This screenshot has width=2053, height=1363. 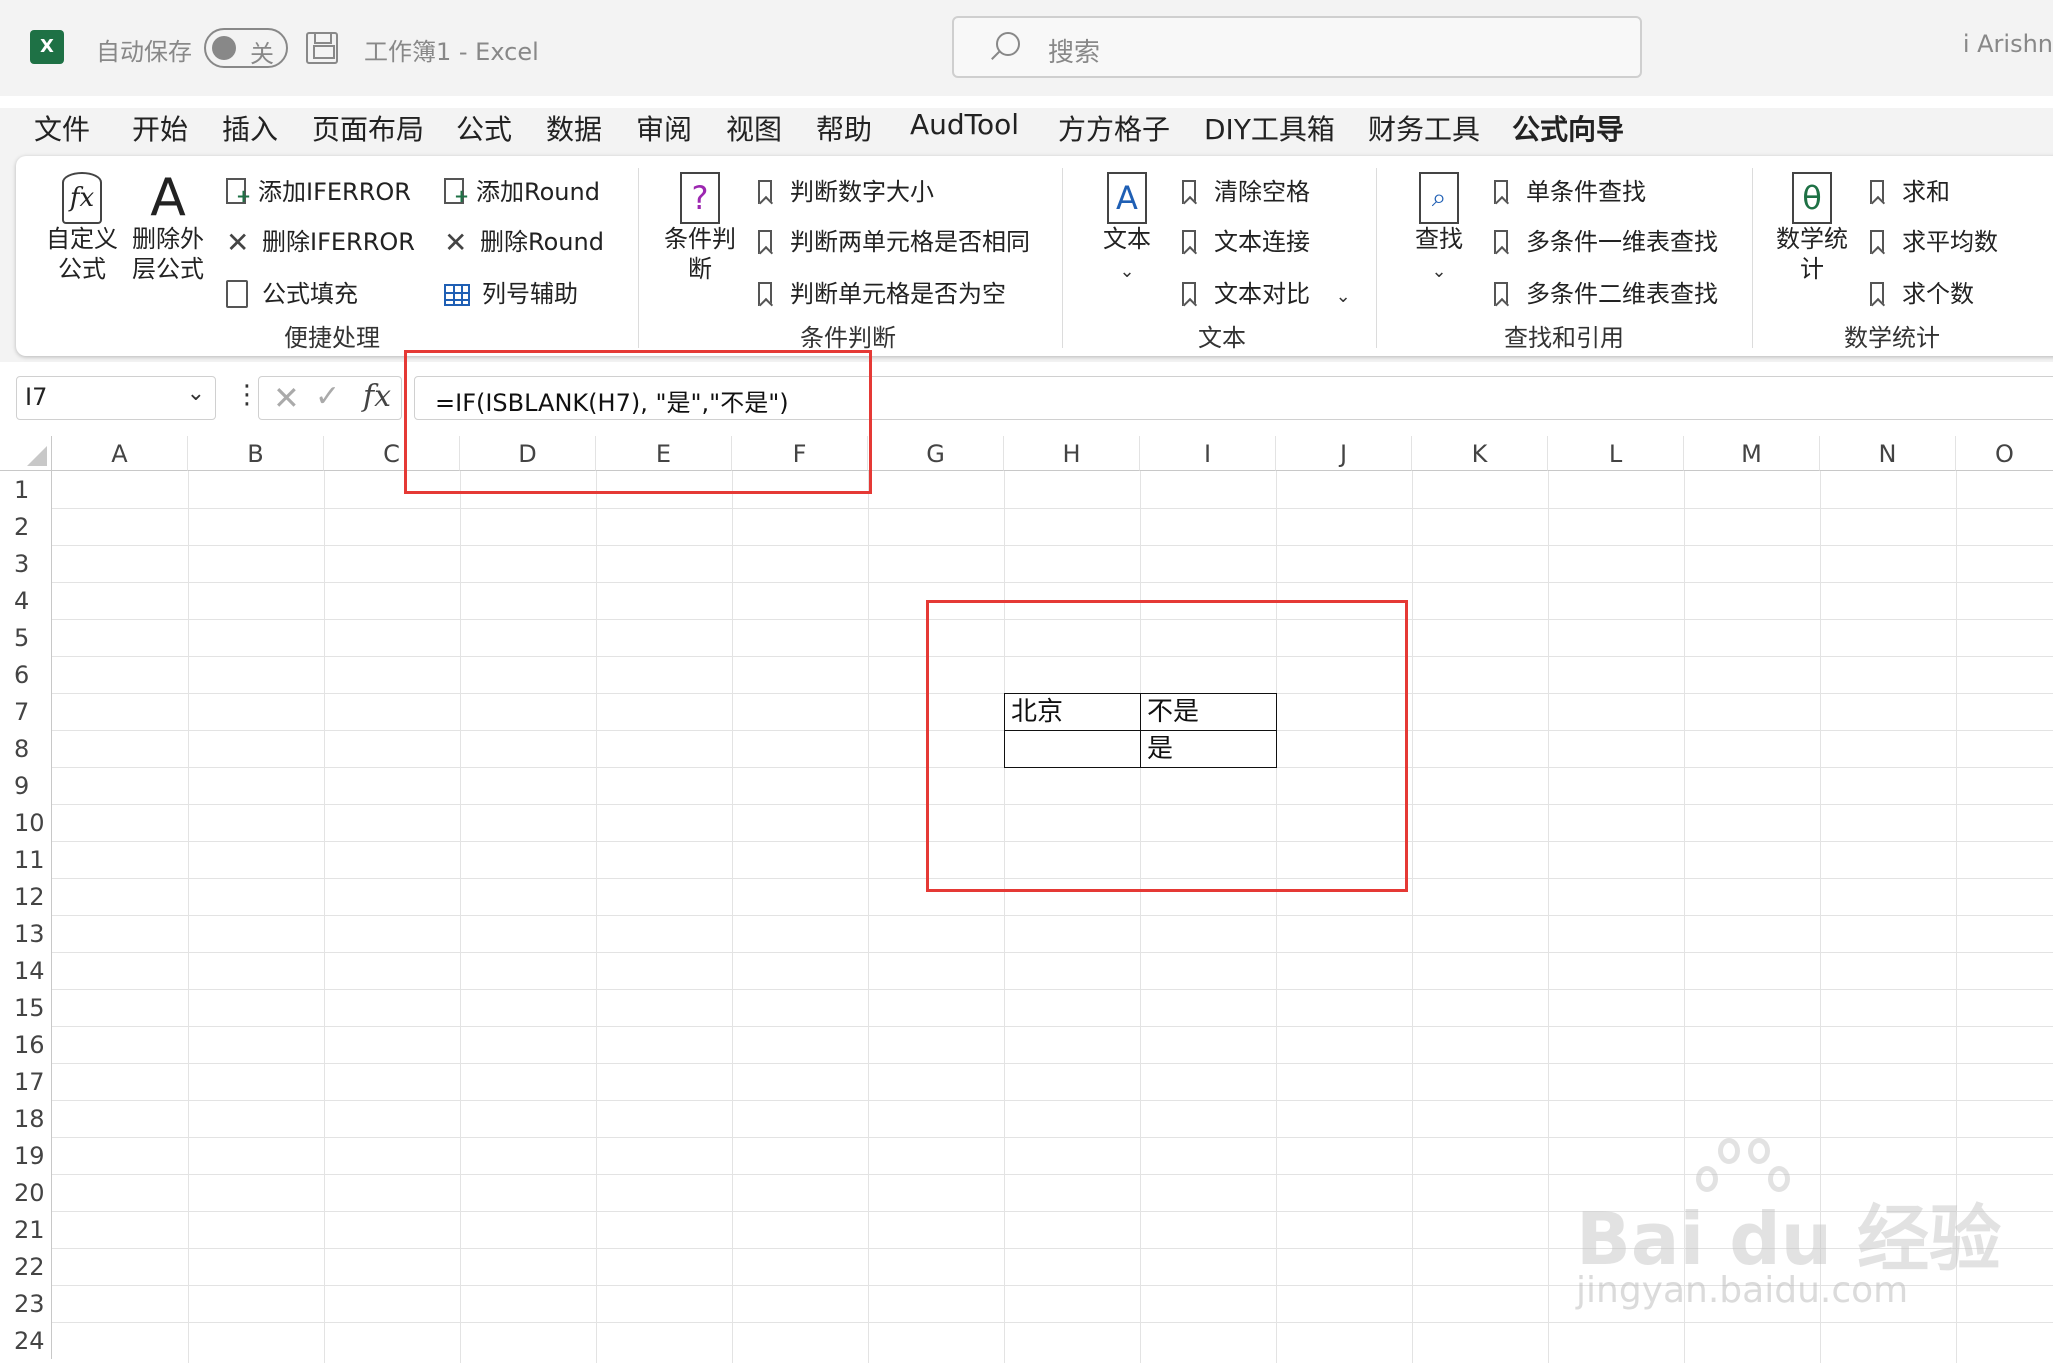 What do you see at coordinates (26, 637) in the screenshot?
I see `row-header: 5` at bounding box center [26, 637].